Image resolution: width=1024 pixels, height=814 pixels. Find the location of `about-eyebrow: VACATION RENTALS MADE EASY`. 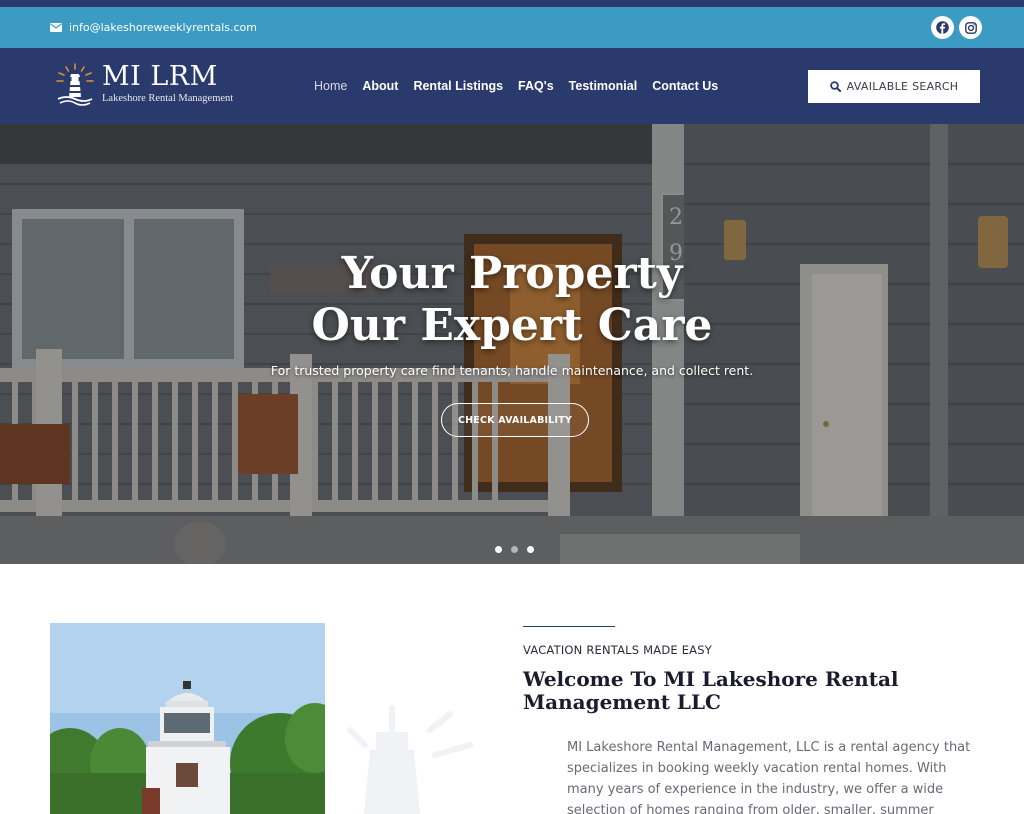

about-eyebrow: VACATION RENTALS MADE EASY is located at coordinates (617, 650).